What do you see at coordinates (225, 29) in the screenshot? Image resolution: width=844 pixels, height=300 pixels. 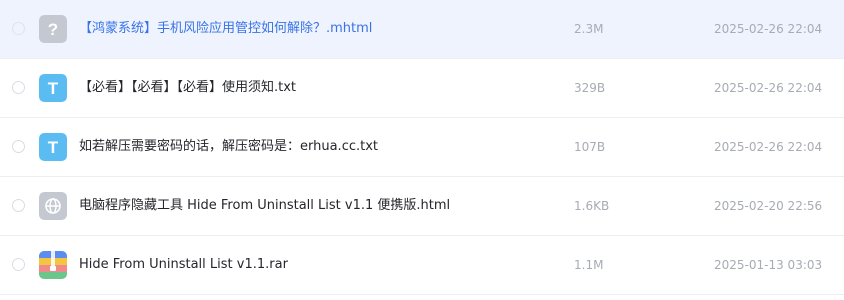 I see `file-name-link: 【鸿蒙系统】手机风险应用管控如何解除？.mhtml` at bounding box center [225, 29].